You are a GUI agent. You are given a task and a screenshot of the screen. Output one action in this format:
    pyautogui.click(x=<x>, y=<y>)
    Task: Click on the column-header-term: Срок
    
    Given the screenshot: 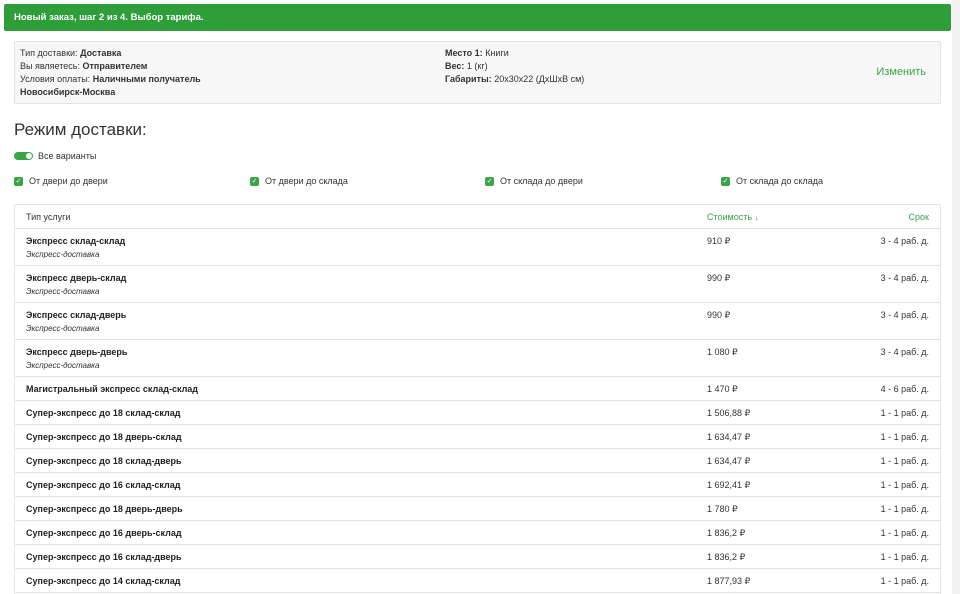 What is the action you would take?
    pyautogui.click(x=919, y=217)
    